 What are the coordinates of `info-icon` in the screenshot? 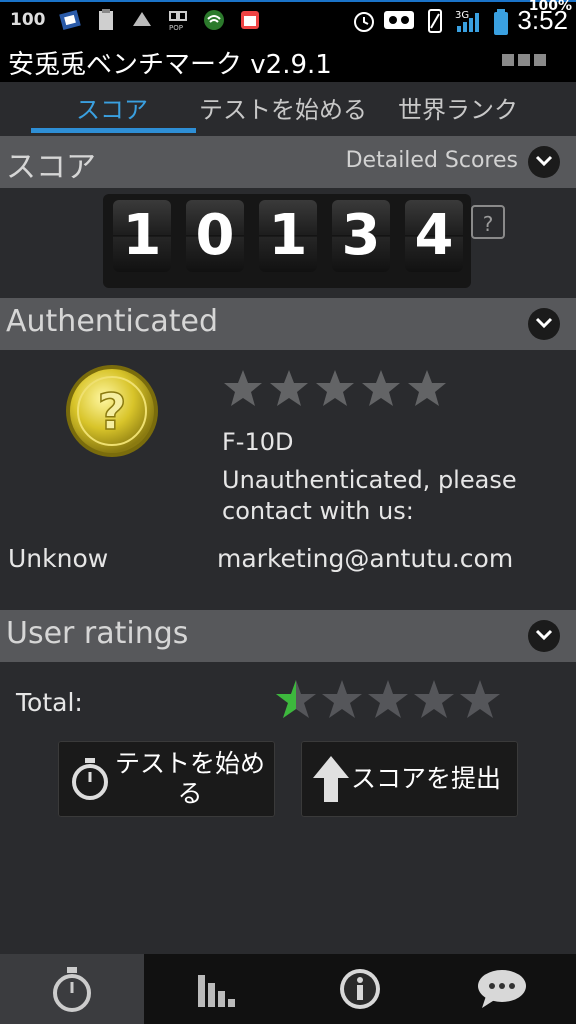 It's located at (360, 989).